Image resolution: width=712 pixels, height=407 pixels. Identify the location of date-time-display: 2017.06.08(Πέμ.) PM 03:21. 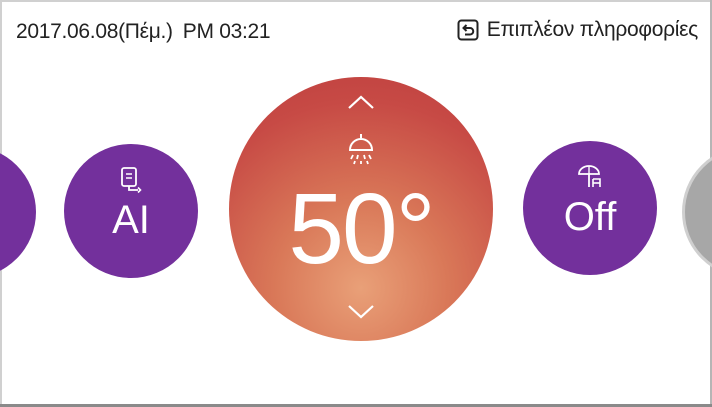
(143, 32).